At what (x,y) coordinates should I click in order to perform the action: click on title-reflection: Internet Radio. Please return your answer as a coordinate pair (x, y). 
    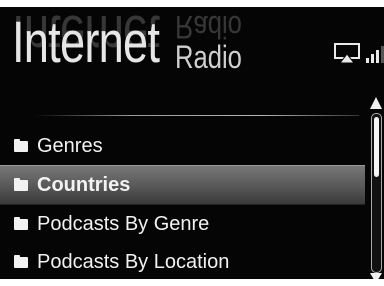
    Looking at the image, I should click on (135, 38).